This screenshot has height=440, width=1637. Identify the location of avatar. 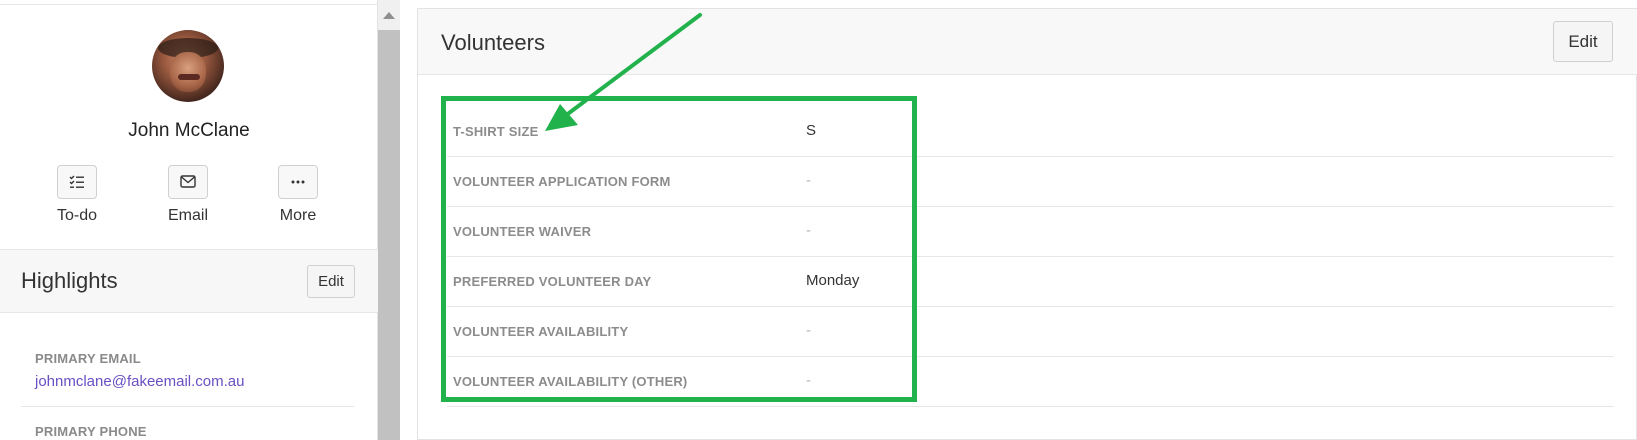
(188, 66).